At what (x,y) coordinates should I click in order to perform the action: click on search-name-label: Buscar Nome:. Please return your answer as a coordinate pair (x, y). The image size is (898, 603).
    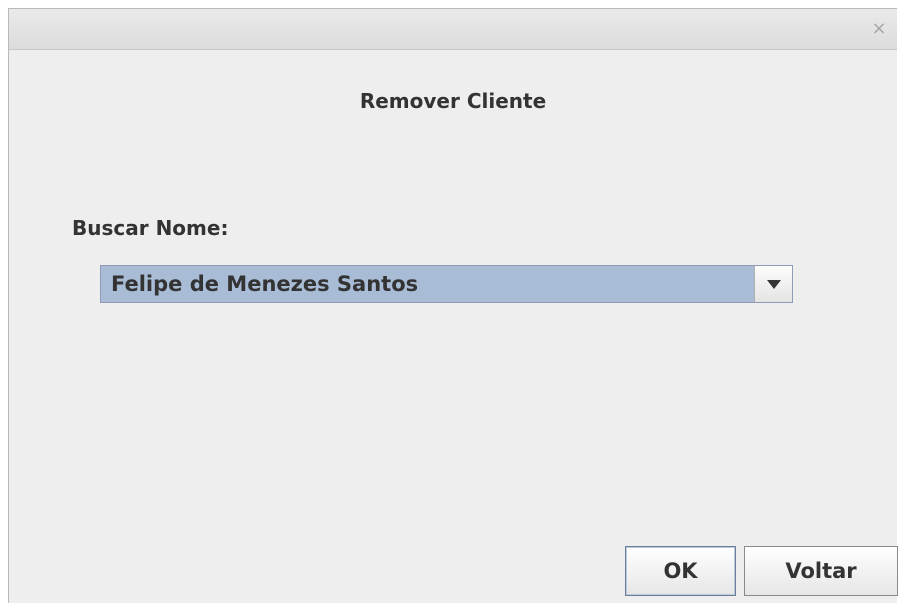
    Looking at the image, I should click on (150, 228).